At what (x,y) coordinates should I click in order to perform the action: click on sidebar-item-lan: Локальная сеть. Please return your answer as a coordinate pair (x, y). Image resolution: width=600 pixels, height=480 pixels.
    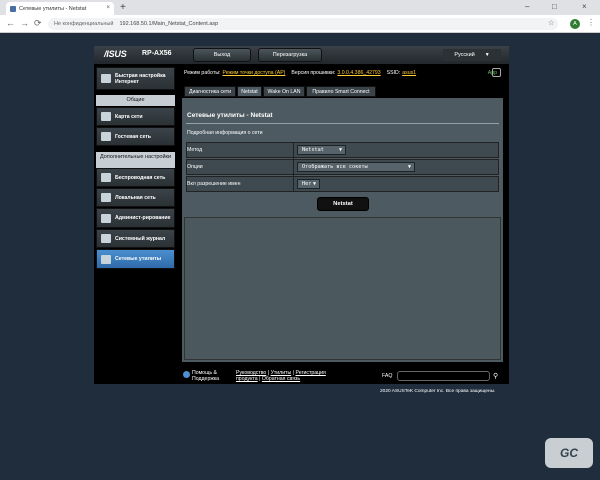
    Looking at the image, I should click on (135, 197).